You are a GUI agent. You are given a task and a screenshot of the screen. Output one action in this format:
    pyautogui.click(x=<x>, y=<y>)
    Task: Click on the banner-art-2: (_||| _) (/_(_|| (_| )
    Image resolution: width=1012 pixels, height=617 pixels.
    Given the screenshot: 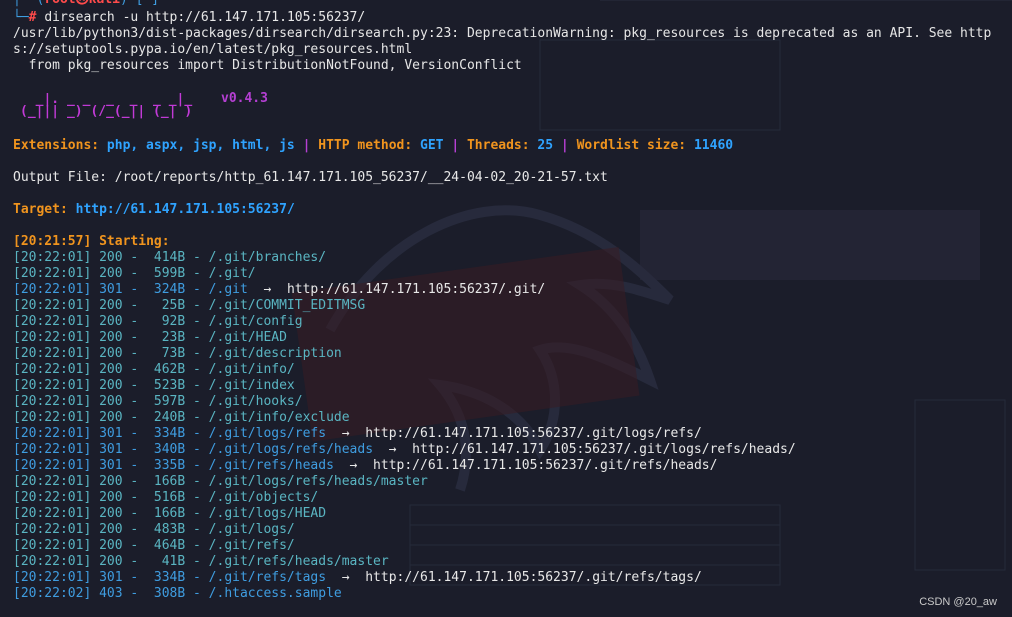 What is the action you would take?
    pyautogui.click(x=106, y=111)
    